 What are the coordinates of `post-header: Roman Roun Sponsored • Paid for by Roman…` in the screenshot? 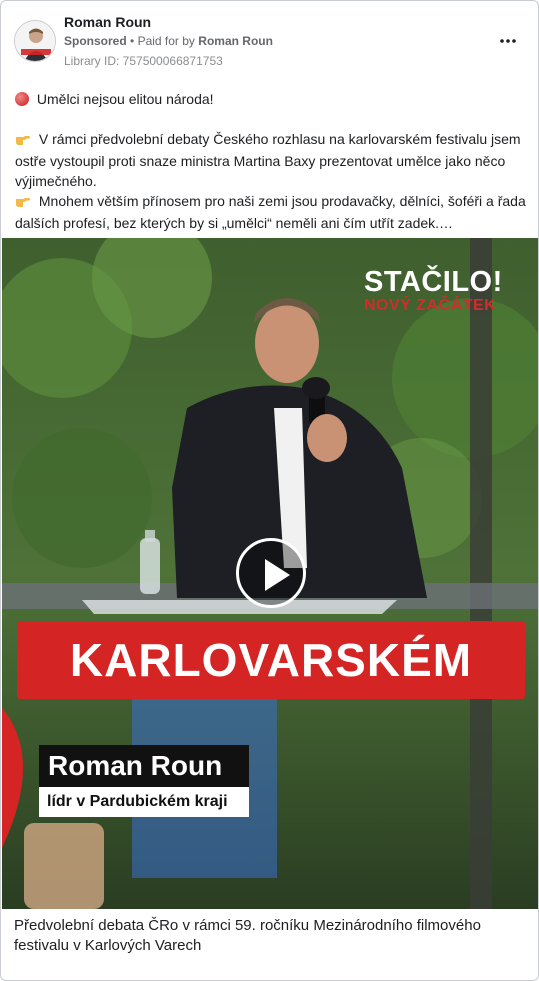 It's located at (269, 41).